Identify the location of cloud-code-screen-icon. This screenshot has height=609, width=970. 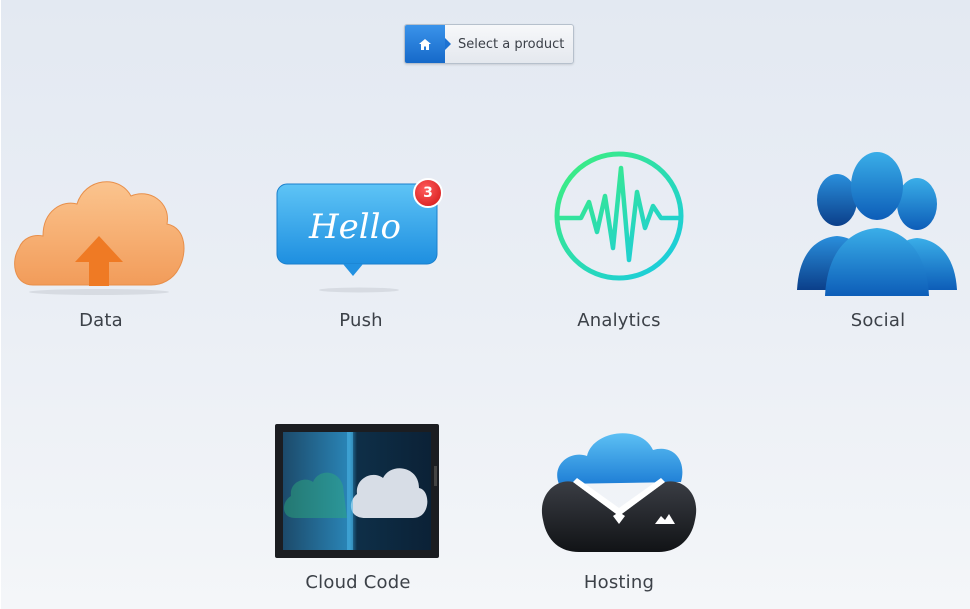
(357, 491).